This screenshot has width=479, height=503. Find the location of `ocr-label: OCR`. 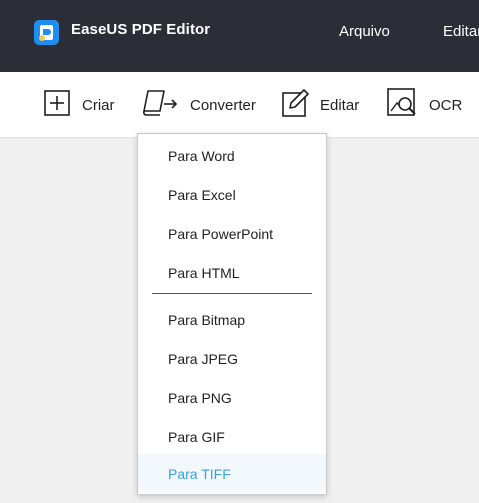

ocr-label: OCR is located at coordinates (446, 105).